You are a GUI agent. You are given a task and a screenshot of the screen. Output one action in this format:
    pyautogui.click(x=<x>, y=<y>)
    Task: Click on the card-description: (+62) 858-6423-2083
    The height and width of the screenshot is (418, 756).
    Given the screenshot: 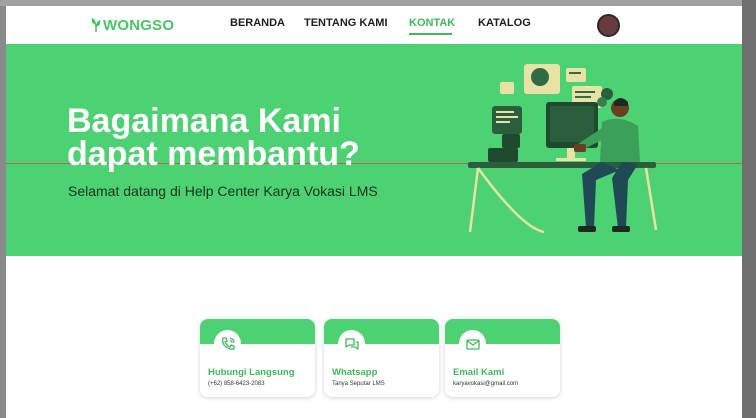 What is the action you would take?
    pyautogui.click(x=236, y=384)
    